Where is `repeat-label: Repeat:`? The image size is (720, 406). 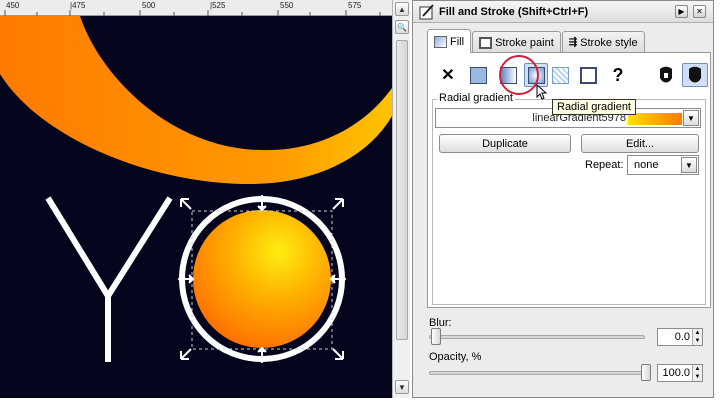 repeat-label: Repeat: is located at coordinates (604, 165).